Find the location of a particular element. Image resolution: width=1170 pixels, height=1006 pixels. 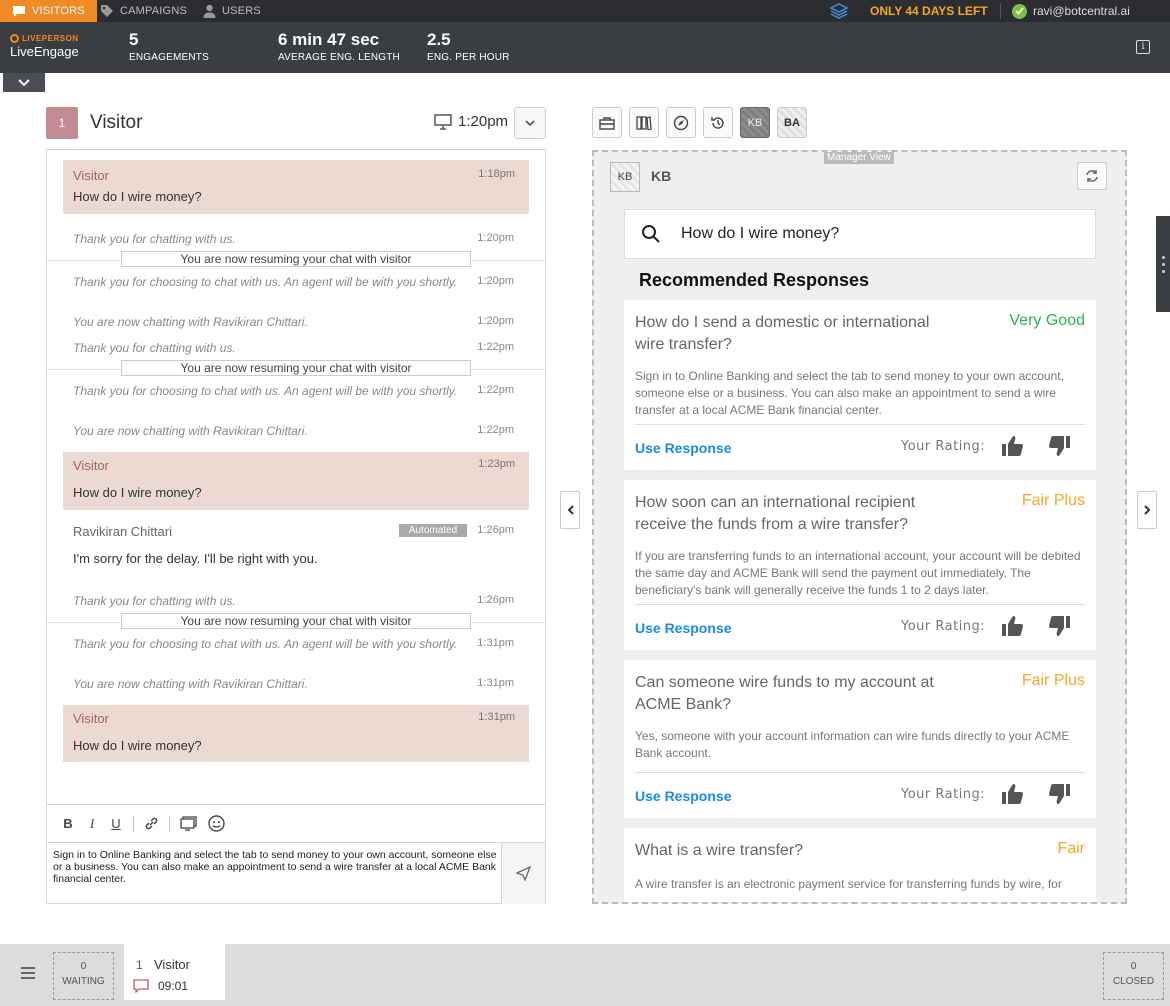

link-icon is located at coordinates (151, 823).